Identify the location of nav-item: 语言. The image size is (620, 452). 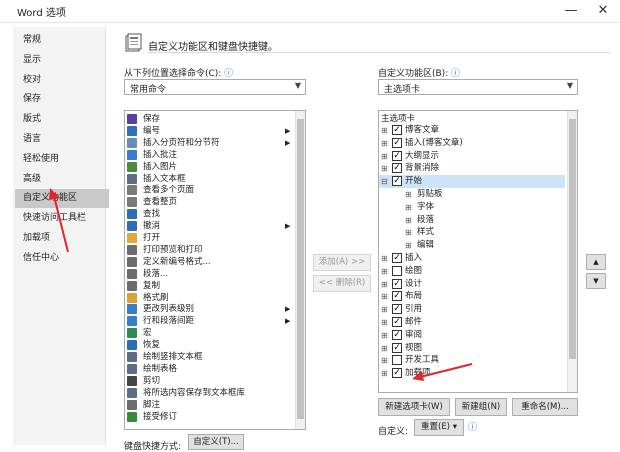
(62, 139).